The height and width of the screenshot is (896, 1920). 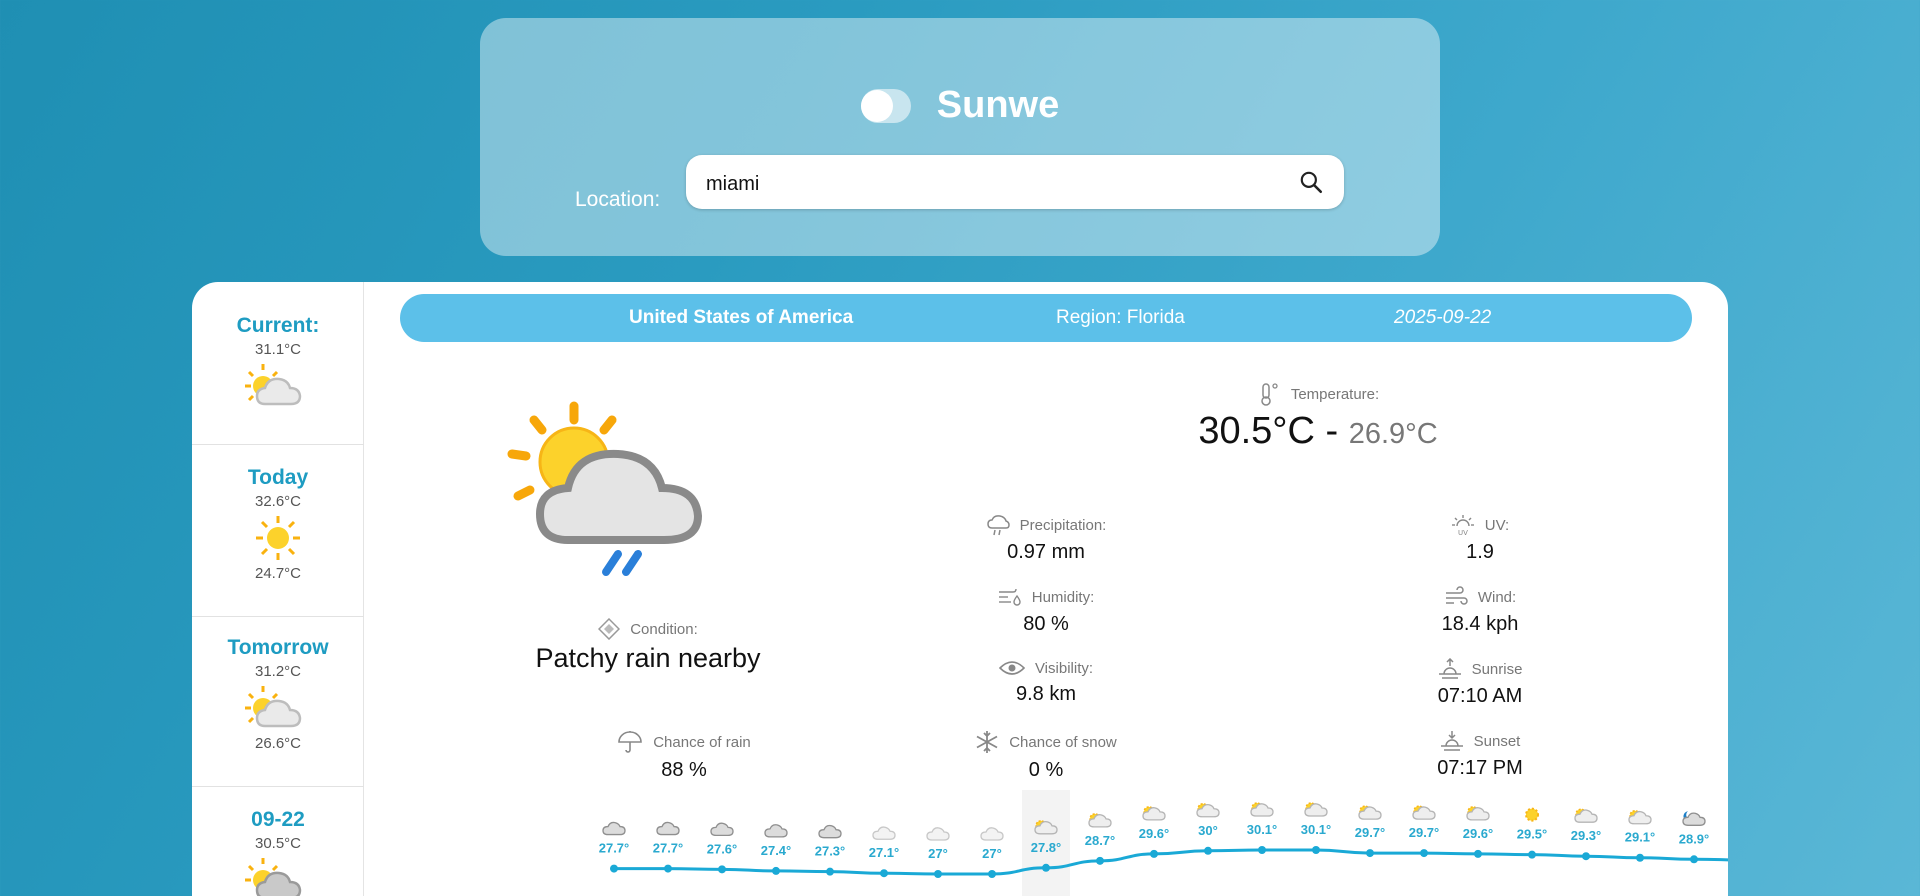 I want to click on eye-icon, so click(x=1011, y=668).